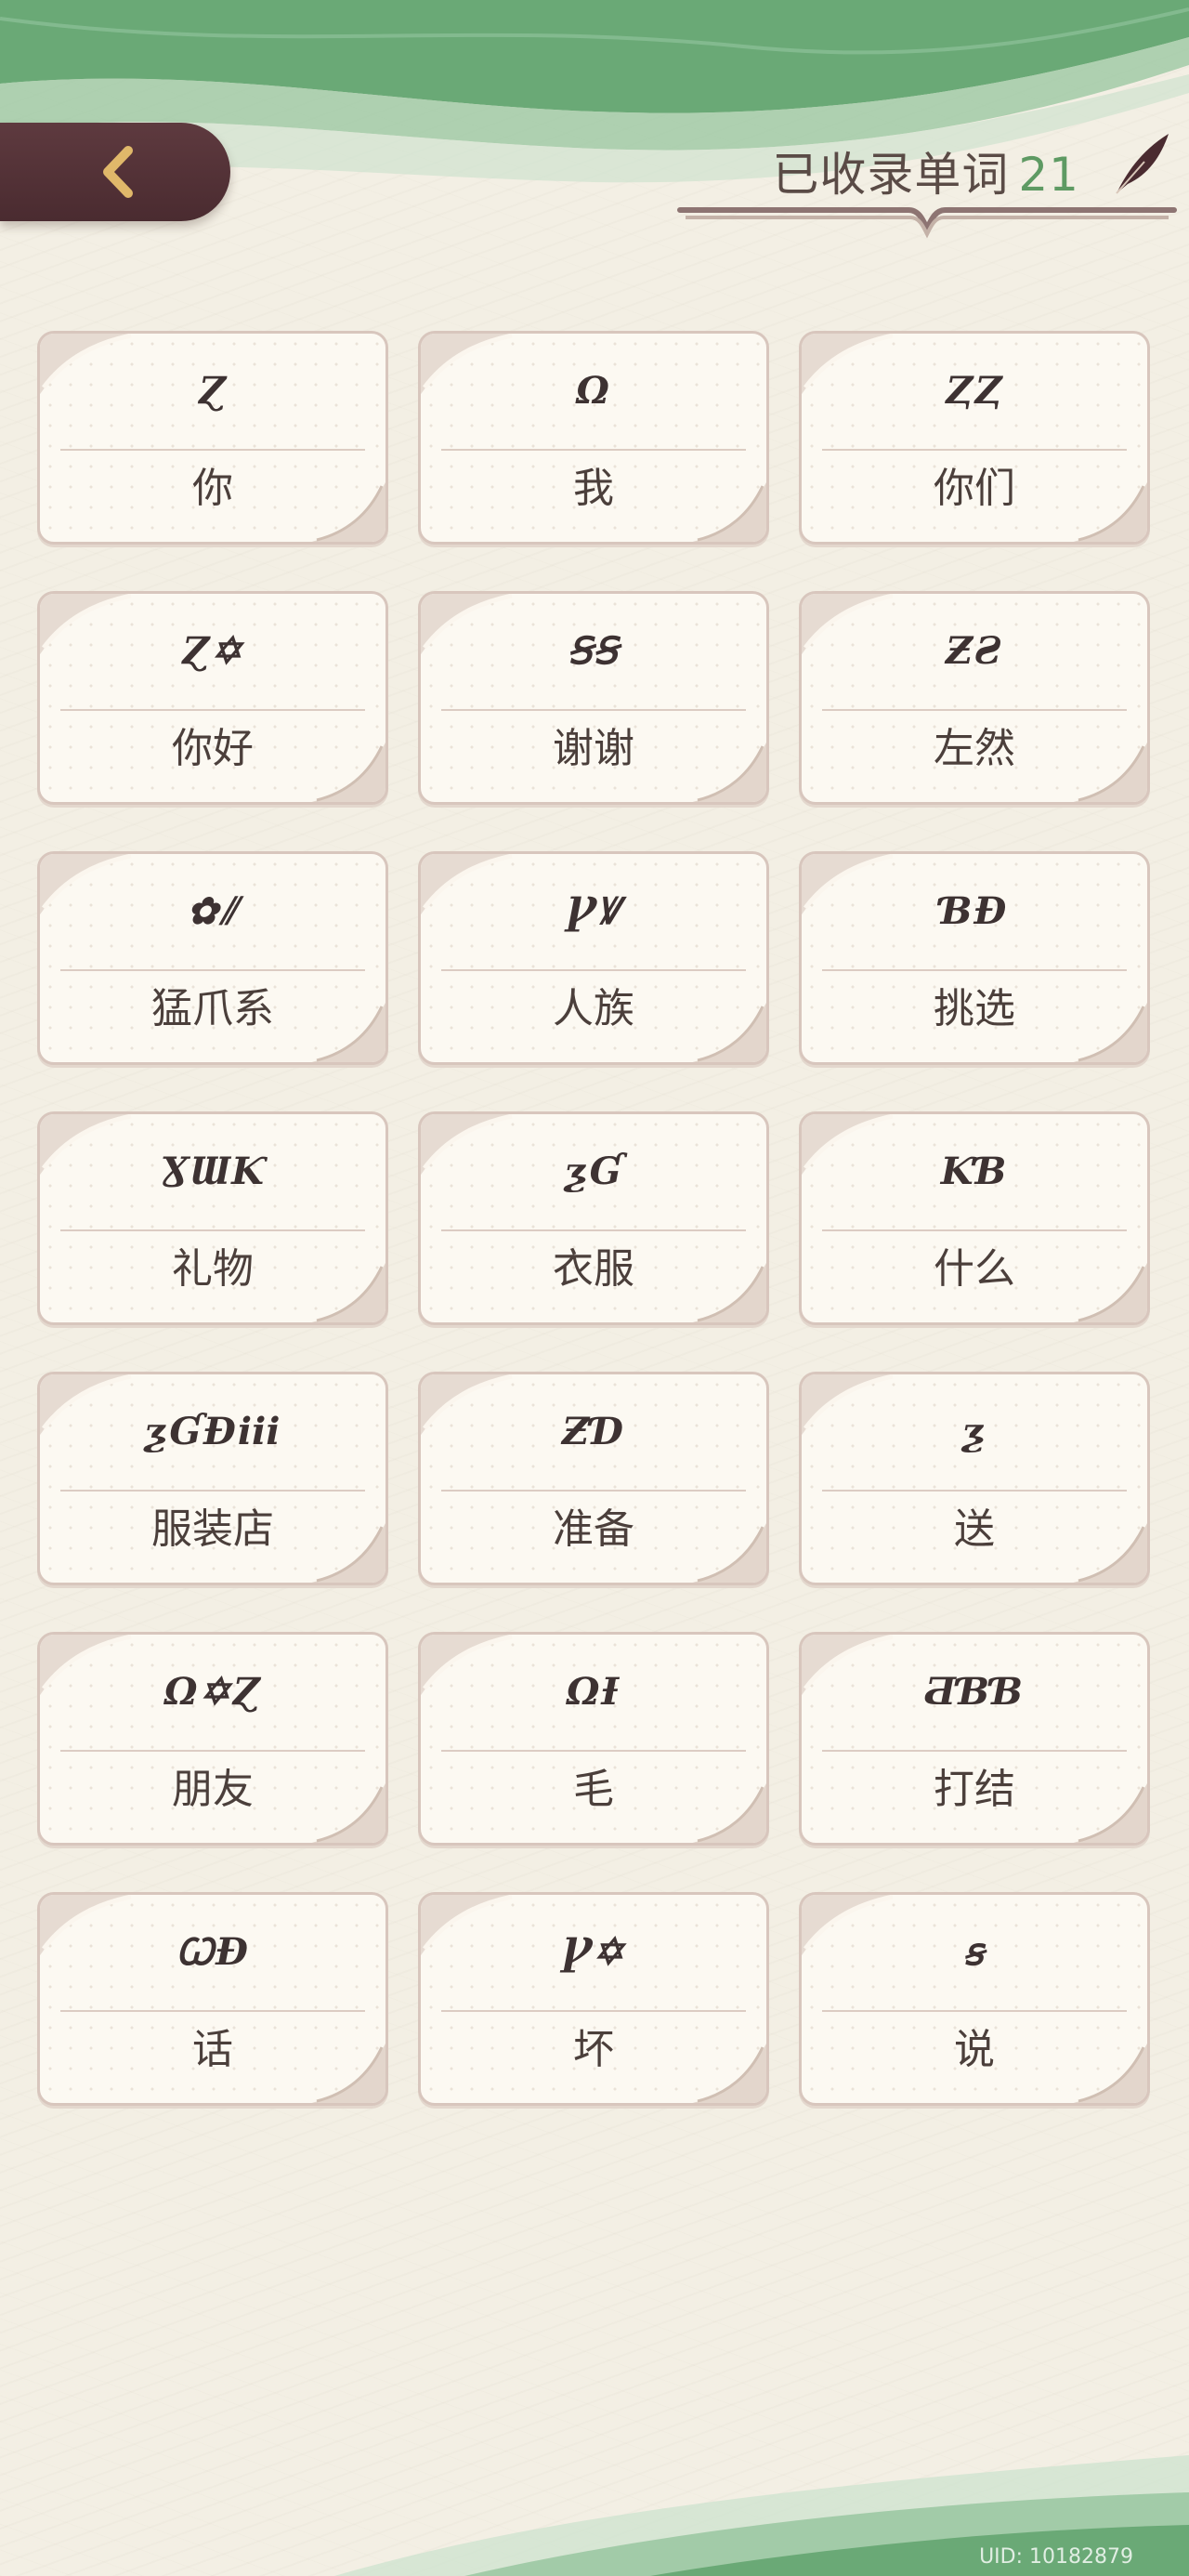 Image resolution: width=1189 pixels, height=2576 pixels. What do you see at coordinates (593, 1269) in the screenshot?
I see `word-meaning: 衣服` at bounding box center [593, 1269].